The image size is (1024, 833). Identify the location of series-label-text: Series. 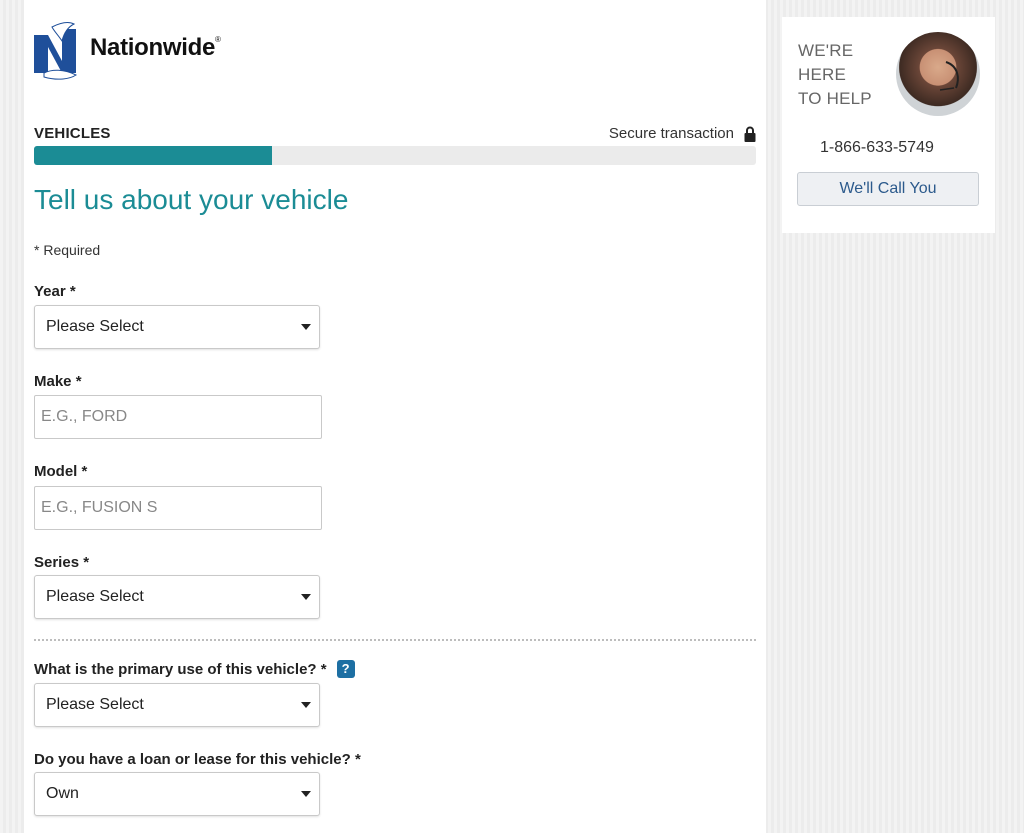
(57, 562).